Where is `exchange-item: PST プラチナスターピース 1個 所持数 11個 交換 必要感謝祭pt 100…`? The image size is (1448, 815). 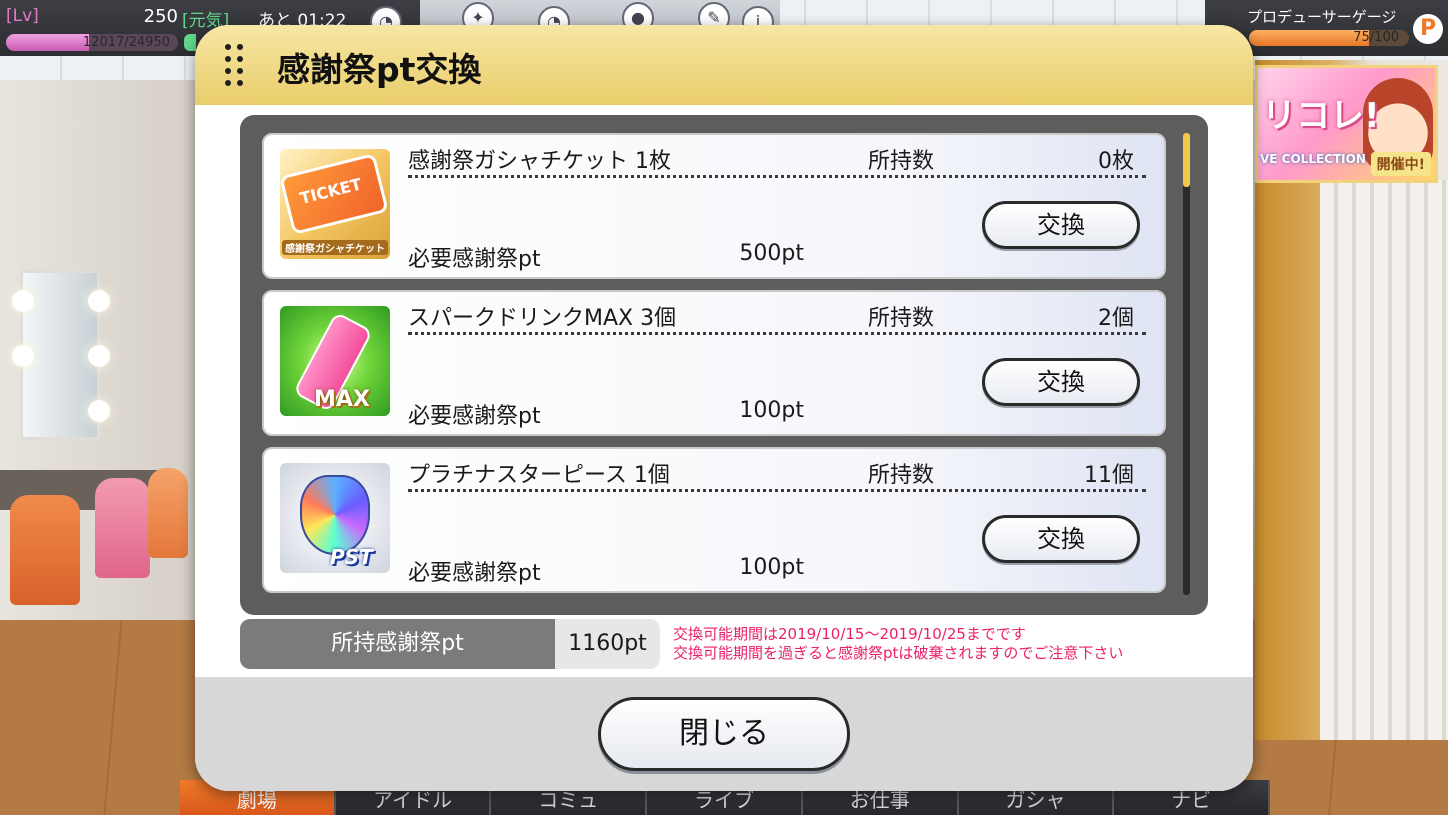 exchange-item: PST プラチナスターピース 1個 所持数 11個 交換 必要感謝祭pt 100… is located at coordinates (714, 520).